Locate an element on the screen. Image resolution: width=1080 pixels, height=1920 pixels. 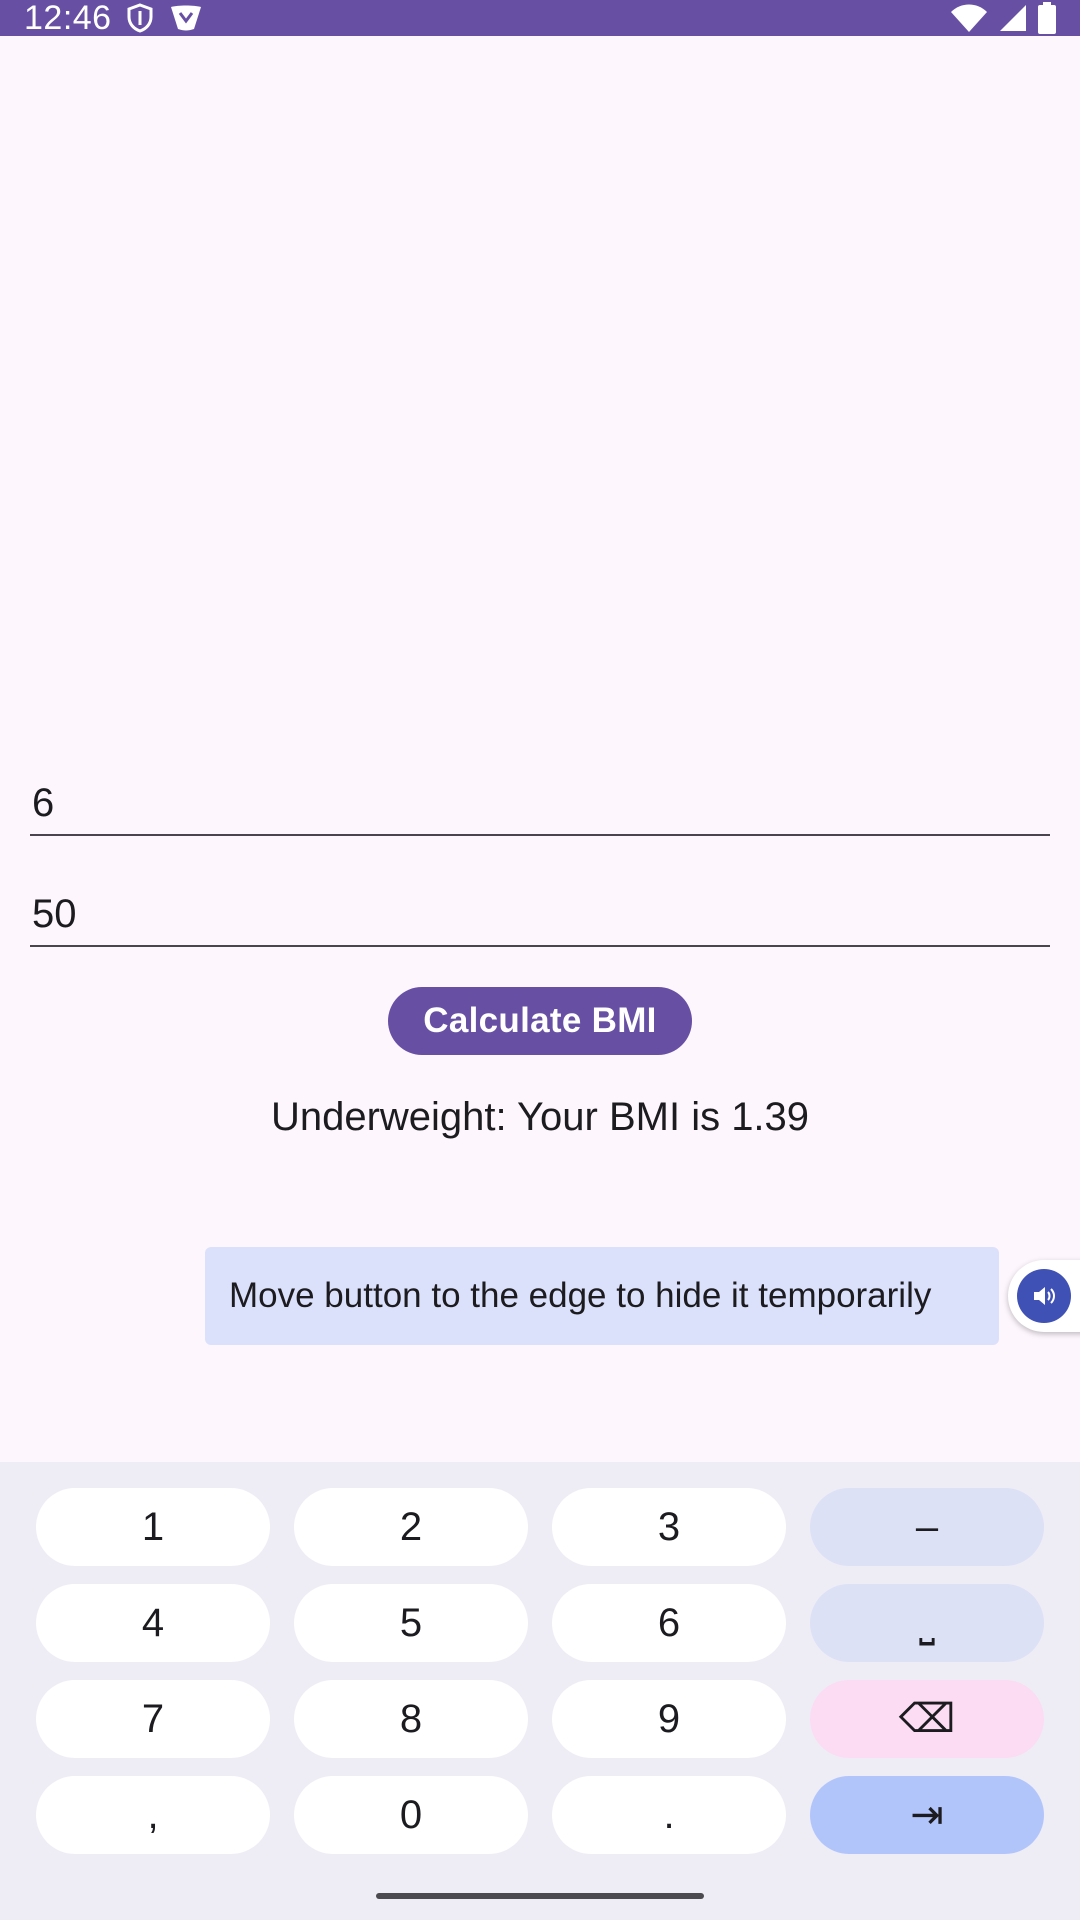
vpn-key-icon is located at coordinates (186, 18).